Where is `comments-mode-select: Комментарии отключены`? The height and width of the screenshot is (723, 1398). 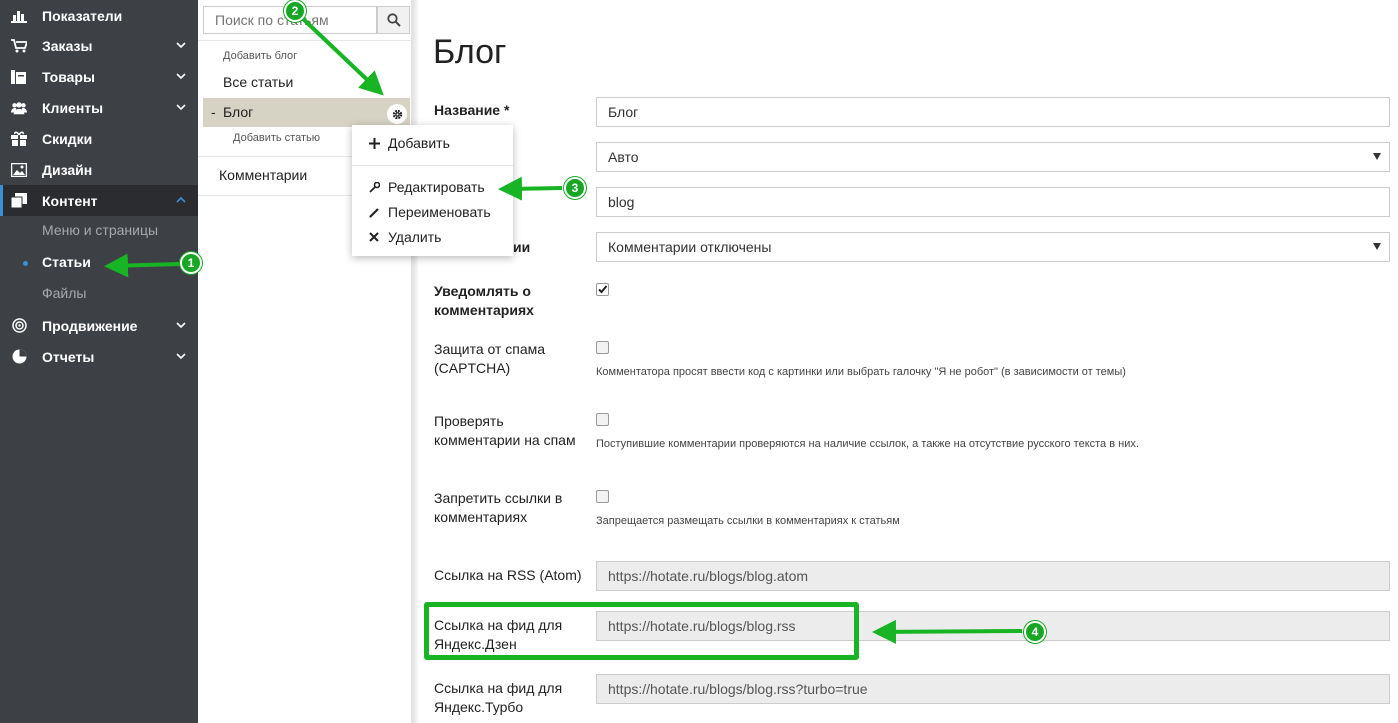
comments-mode-select: Комментарии отключены is located at coordinates (993, 247).